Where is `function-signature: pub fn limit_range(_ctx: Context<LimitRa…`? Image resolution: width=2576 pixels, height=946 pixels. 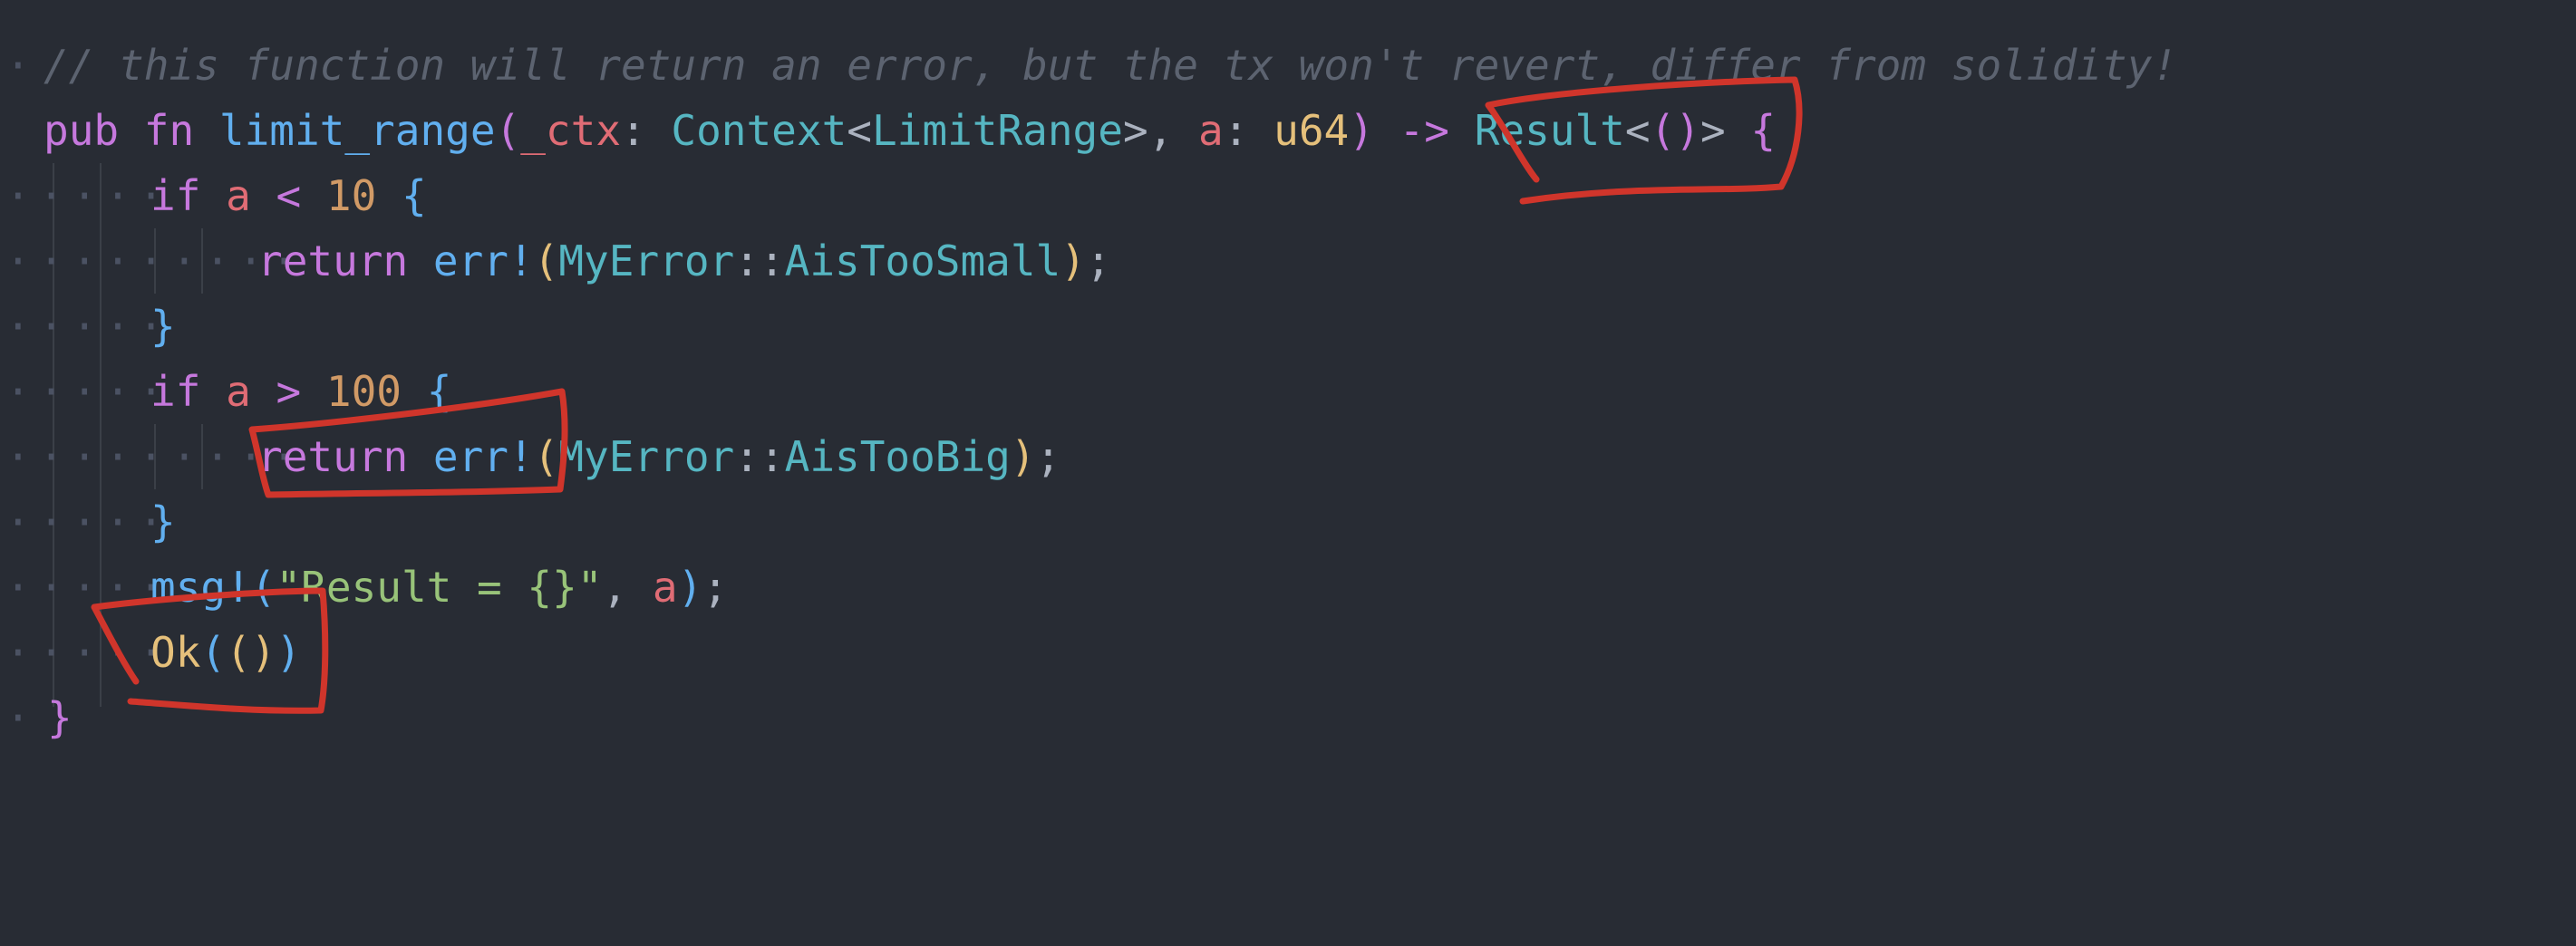 function-signature: pub fn limit_range(_ctx: Context<LimitRa… is located at coordinates (910, 130).